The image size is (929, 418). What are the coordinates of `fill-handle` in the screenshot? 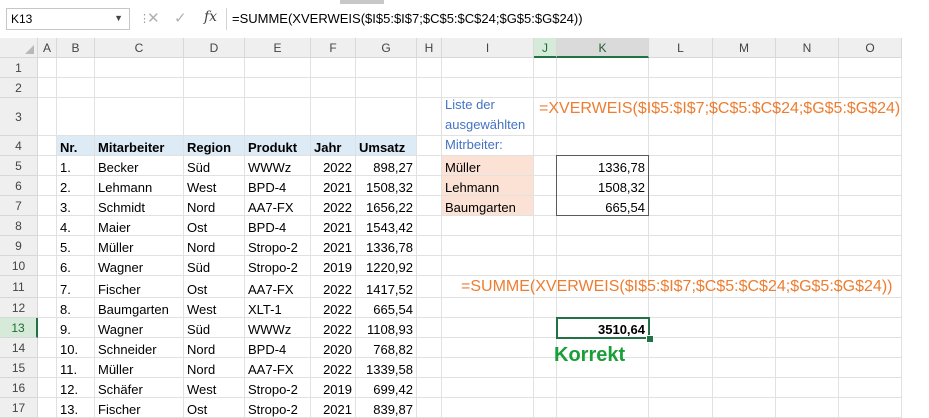 It's located at (650, 339).